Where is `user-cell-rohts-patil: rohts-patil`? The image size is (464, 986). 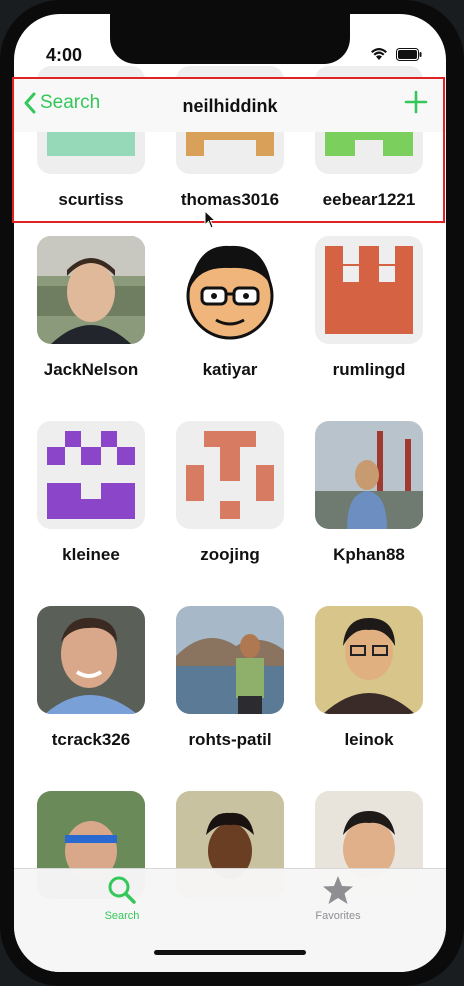
user-cell-rohts-patil: rohts-patil is located at coordinates (230, 678).